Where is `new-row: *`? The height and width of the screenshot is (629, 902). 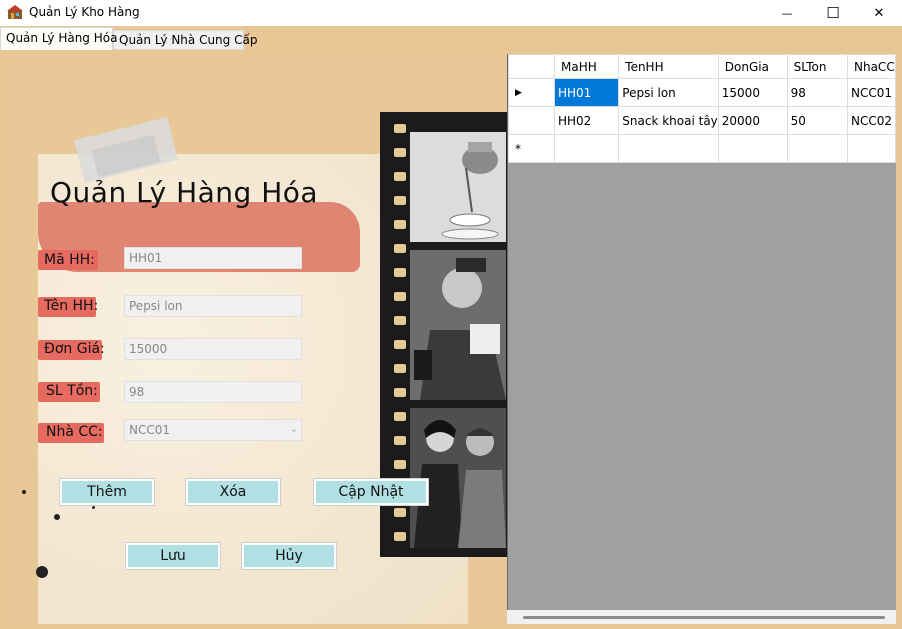 new-row: * is located at coordinates (702, 148).